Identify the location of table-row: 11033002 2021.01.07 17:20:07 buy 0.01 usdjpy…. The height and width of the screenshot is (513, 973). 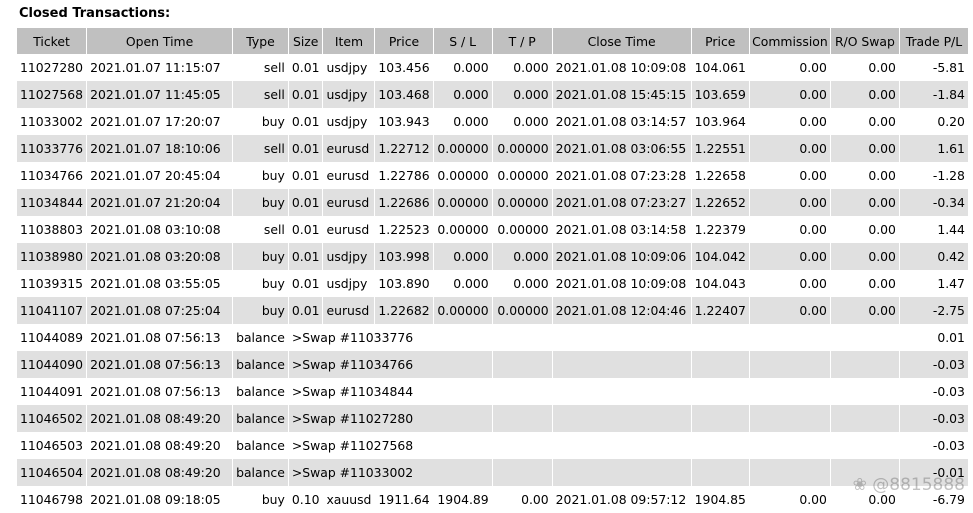
(492, 121).